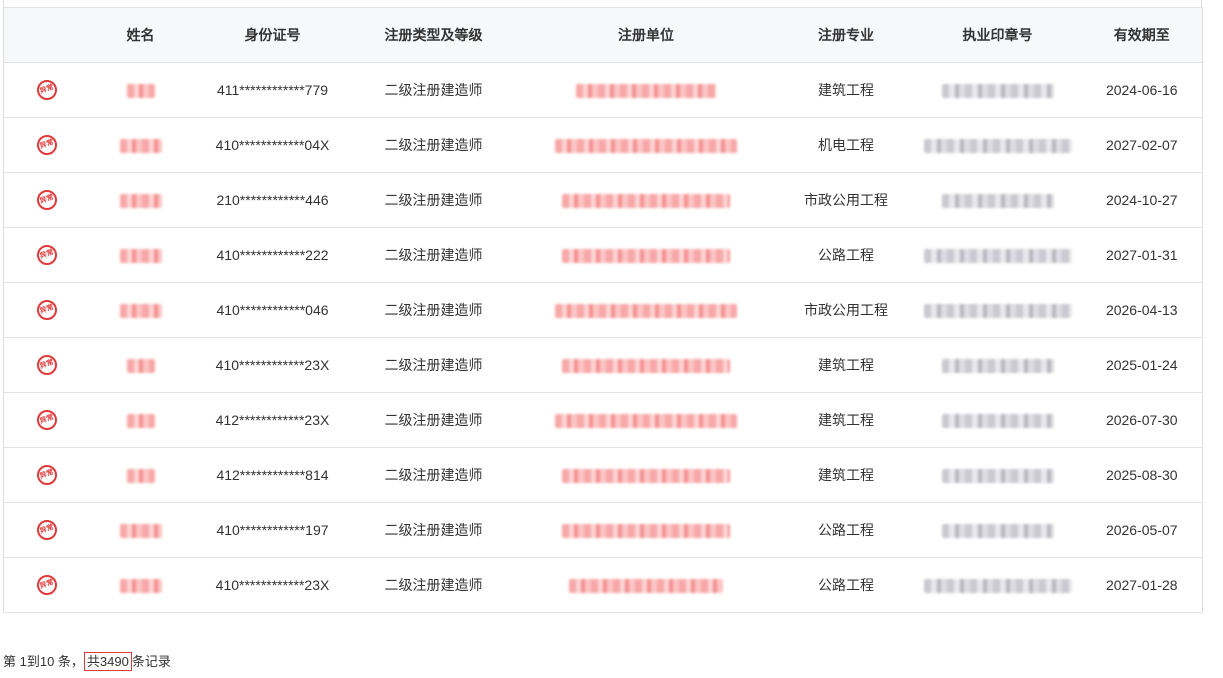 This screenshot has height=678, width=1223. Describe the element at coordinates (846, 35) in the screenshot. I see `column-header-major: 注册专业` at that location.